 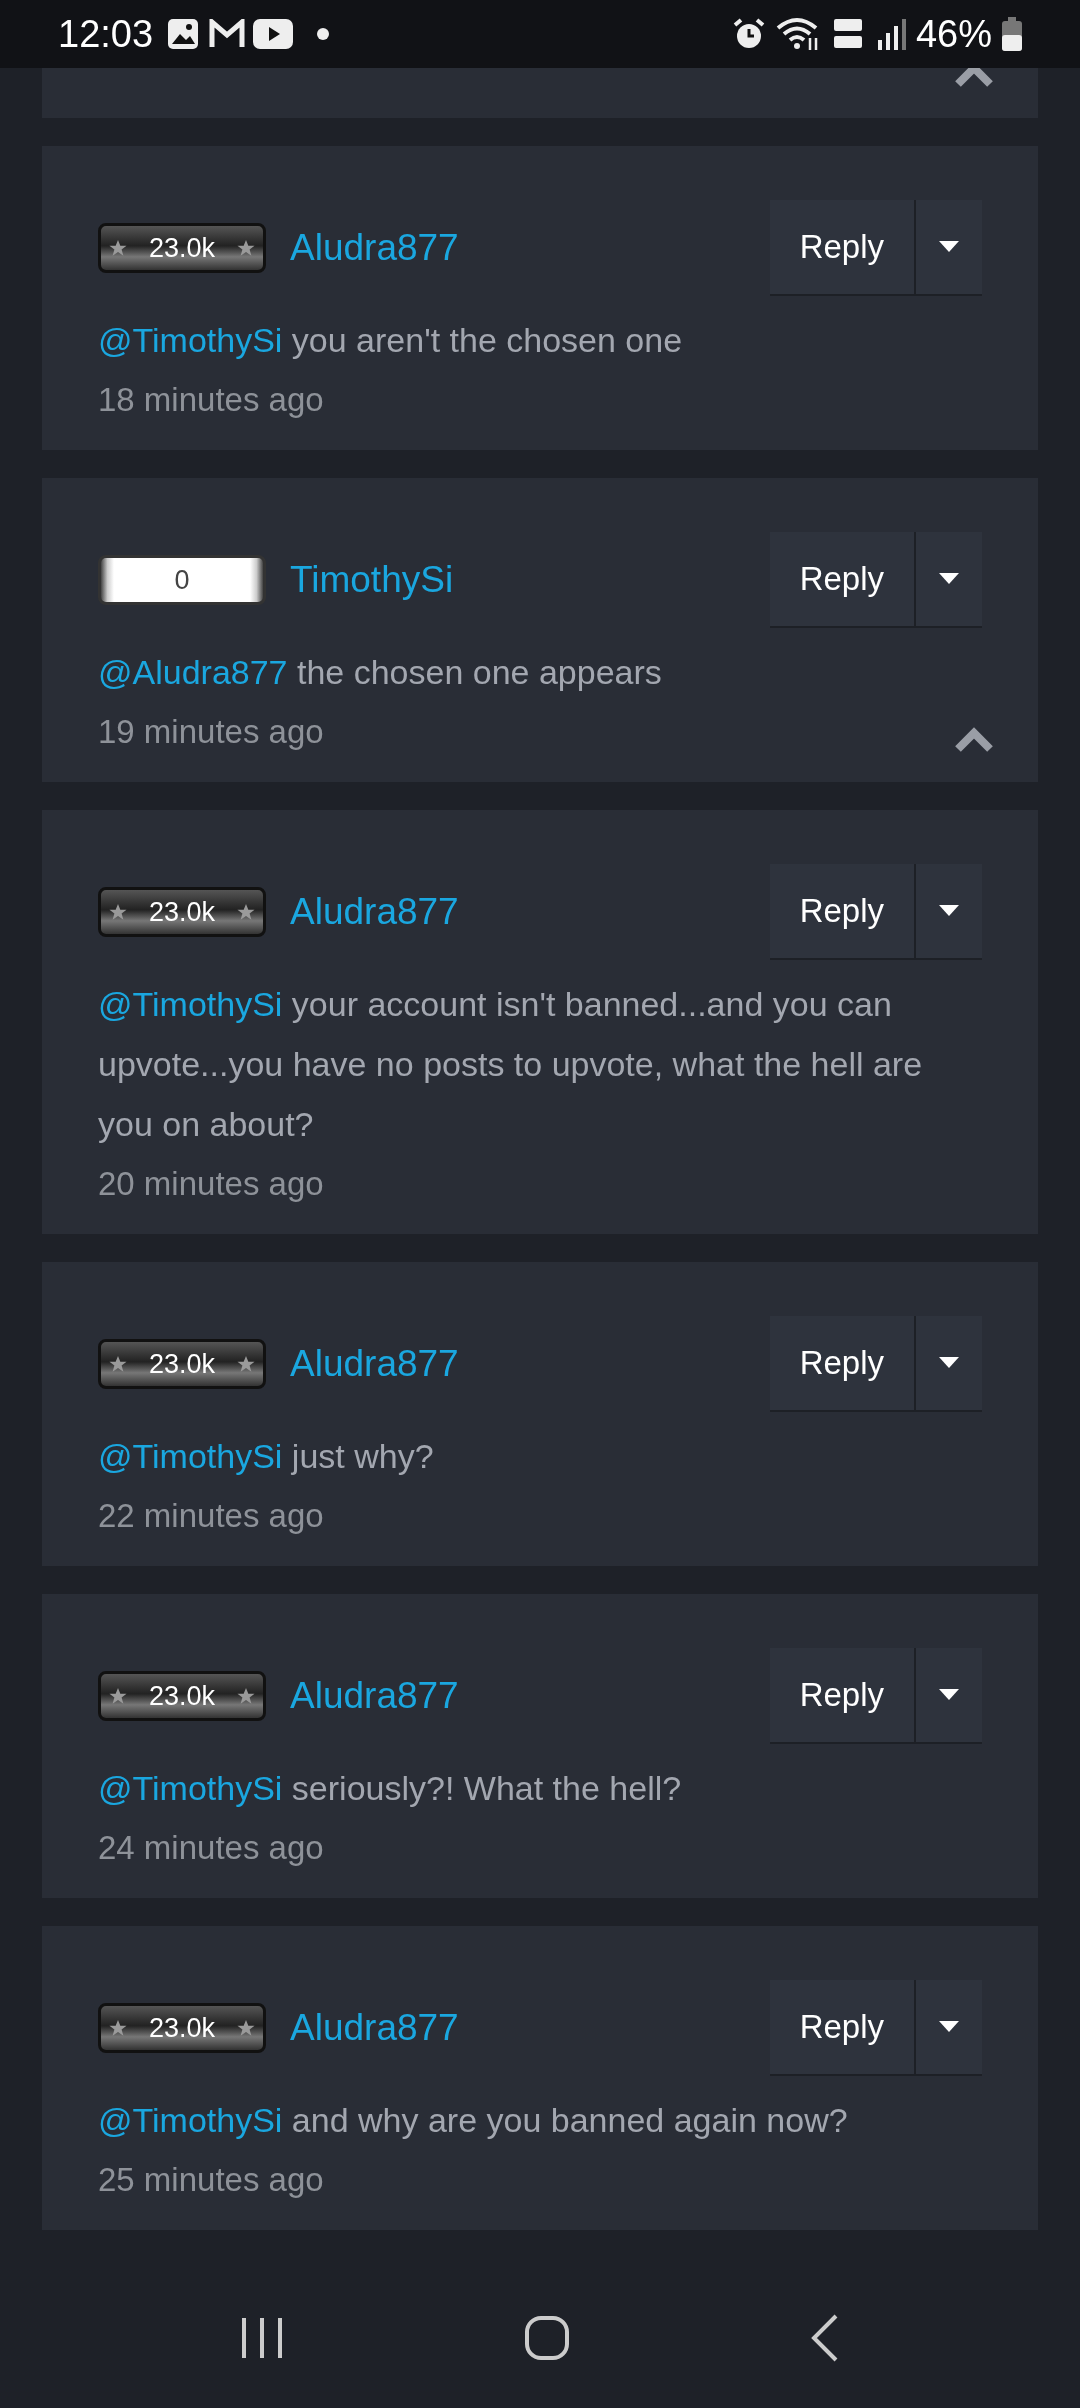 I want to click on alarm-icon, so click(x=748, y=34).